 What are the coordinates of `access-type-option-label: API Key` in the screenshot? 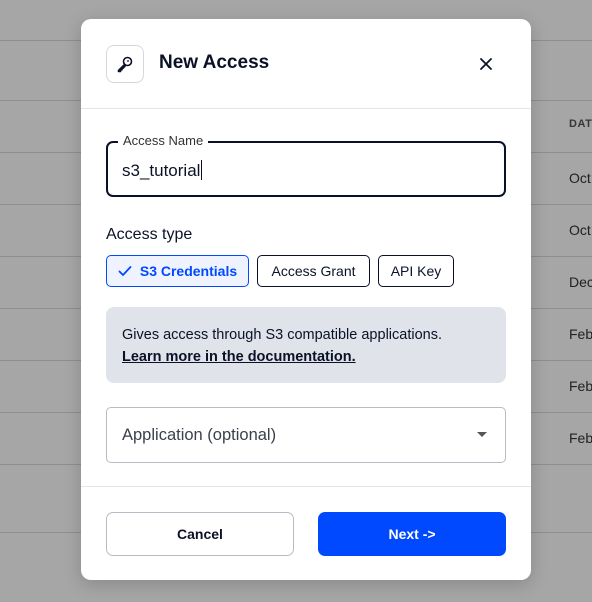 It's located at (416, 271).